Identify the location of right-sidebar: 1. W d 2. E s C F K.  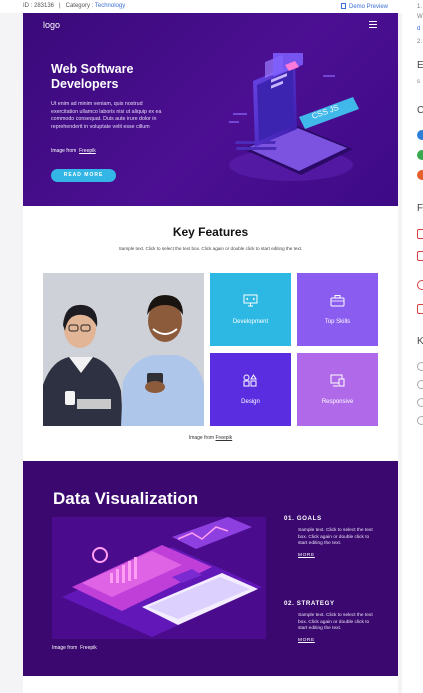
(412, 346).